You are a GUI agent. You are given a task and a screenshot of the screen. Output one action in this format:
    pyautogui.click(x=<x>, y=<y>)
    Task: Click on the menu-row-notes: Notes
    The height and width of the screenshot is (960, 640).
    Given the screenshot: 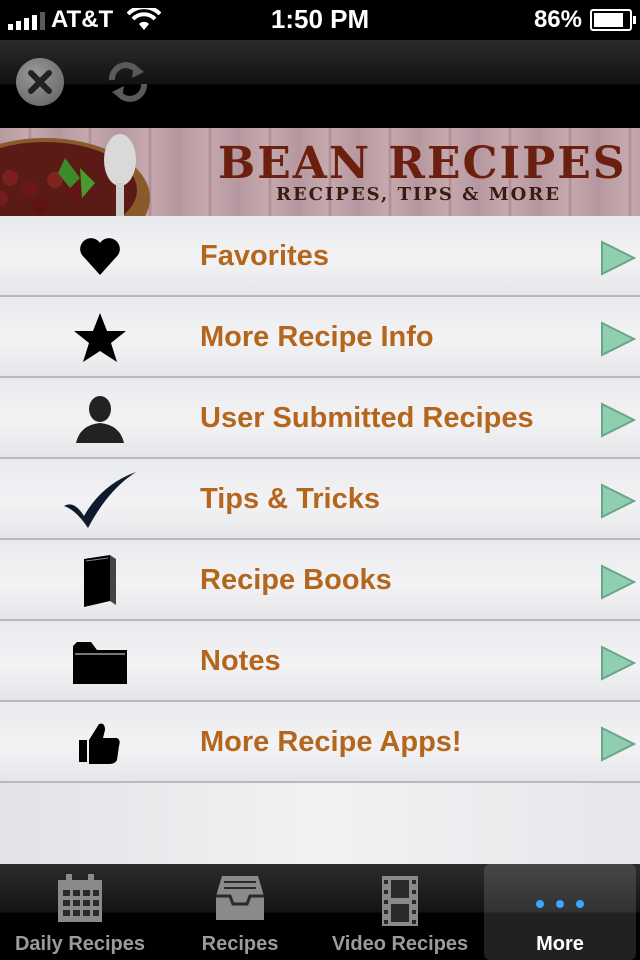 What is the action you would take?
    pyautogui.click(x=320, y=661)
    